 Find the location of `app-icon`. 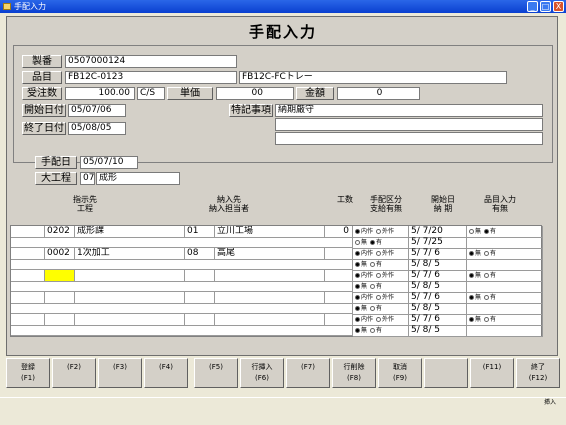

app-icon is located at coordinates (7, 6).